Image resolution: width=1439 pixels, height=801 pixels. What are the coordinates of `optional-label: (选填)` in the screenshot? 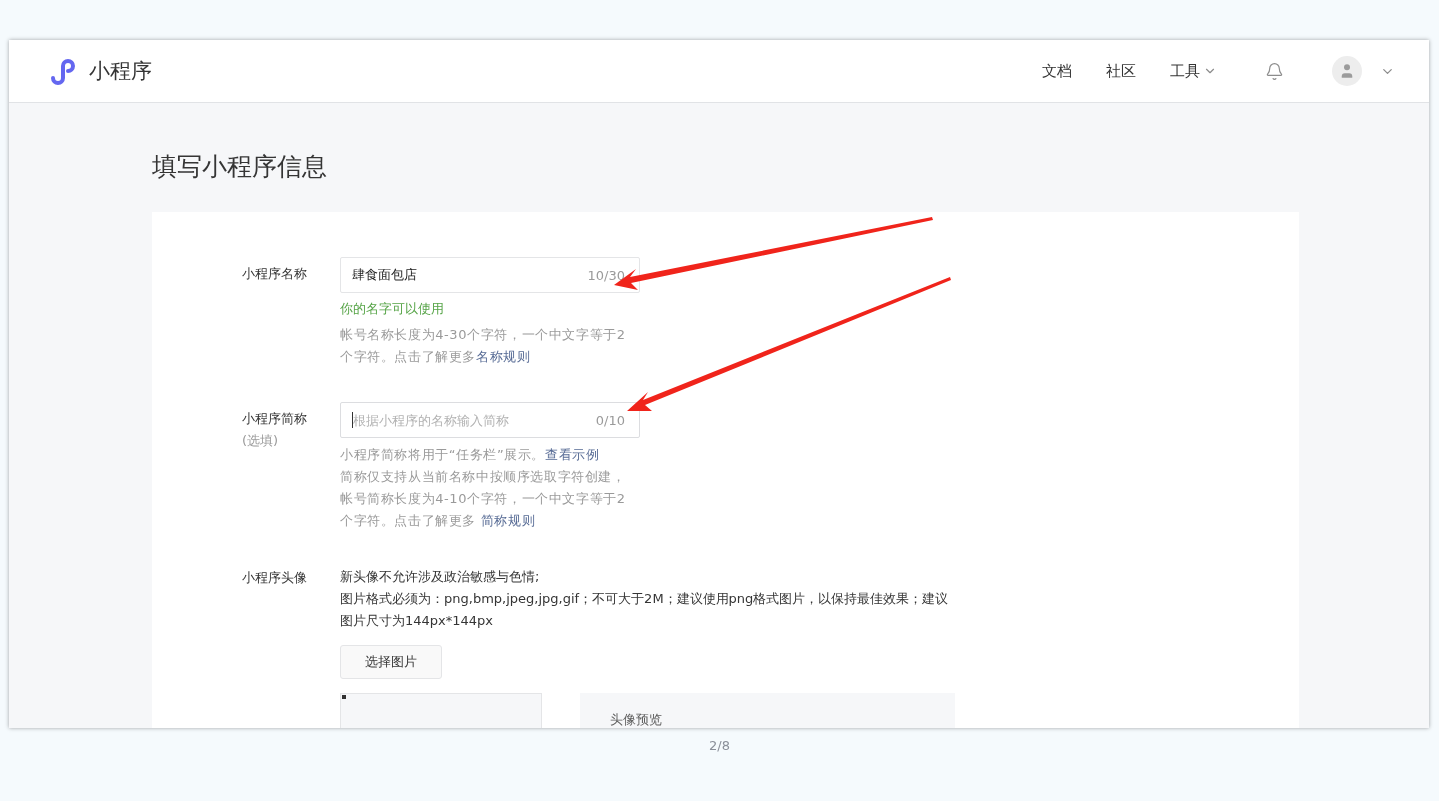 It's located at (261, 441).